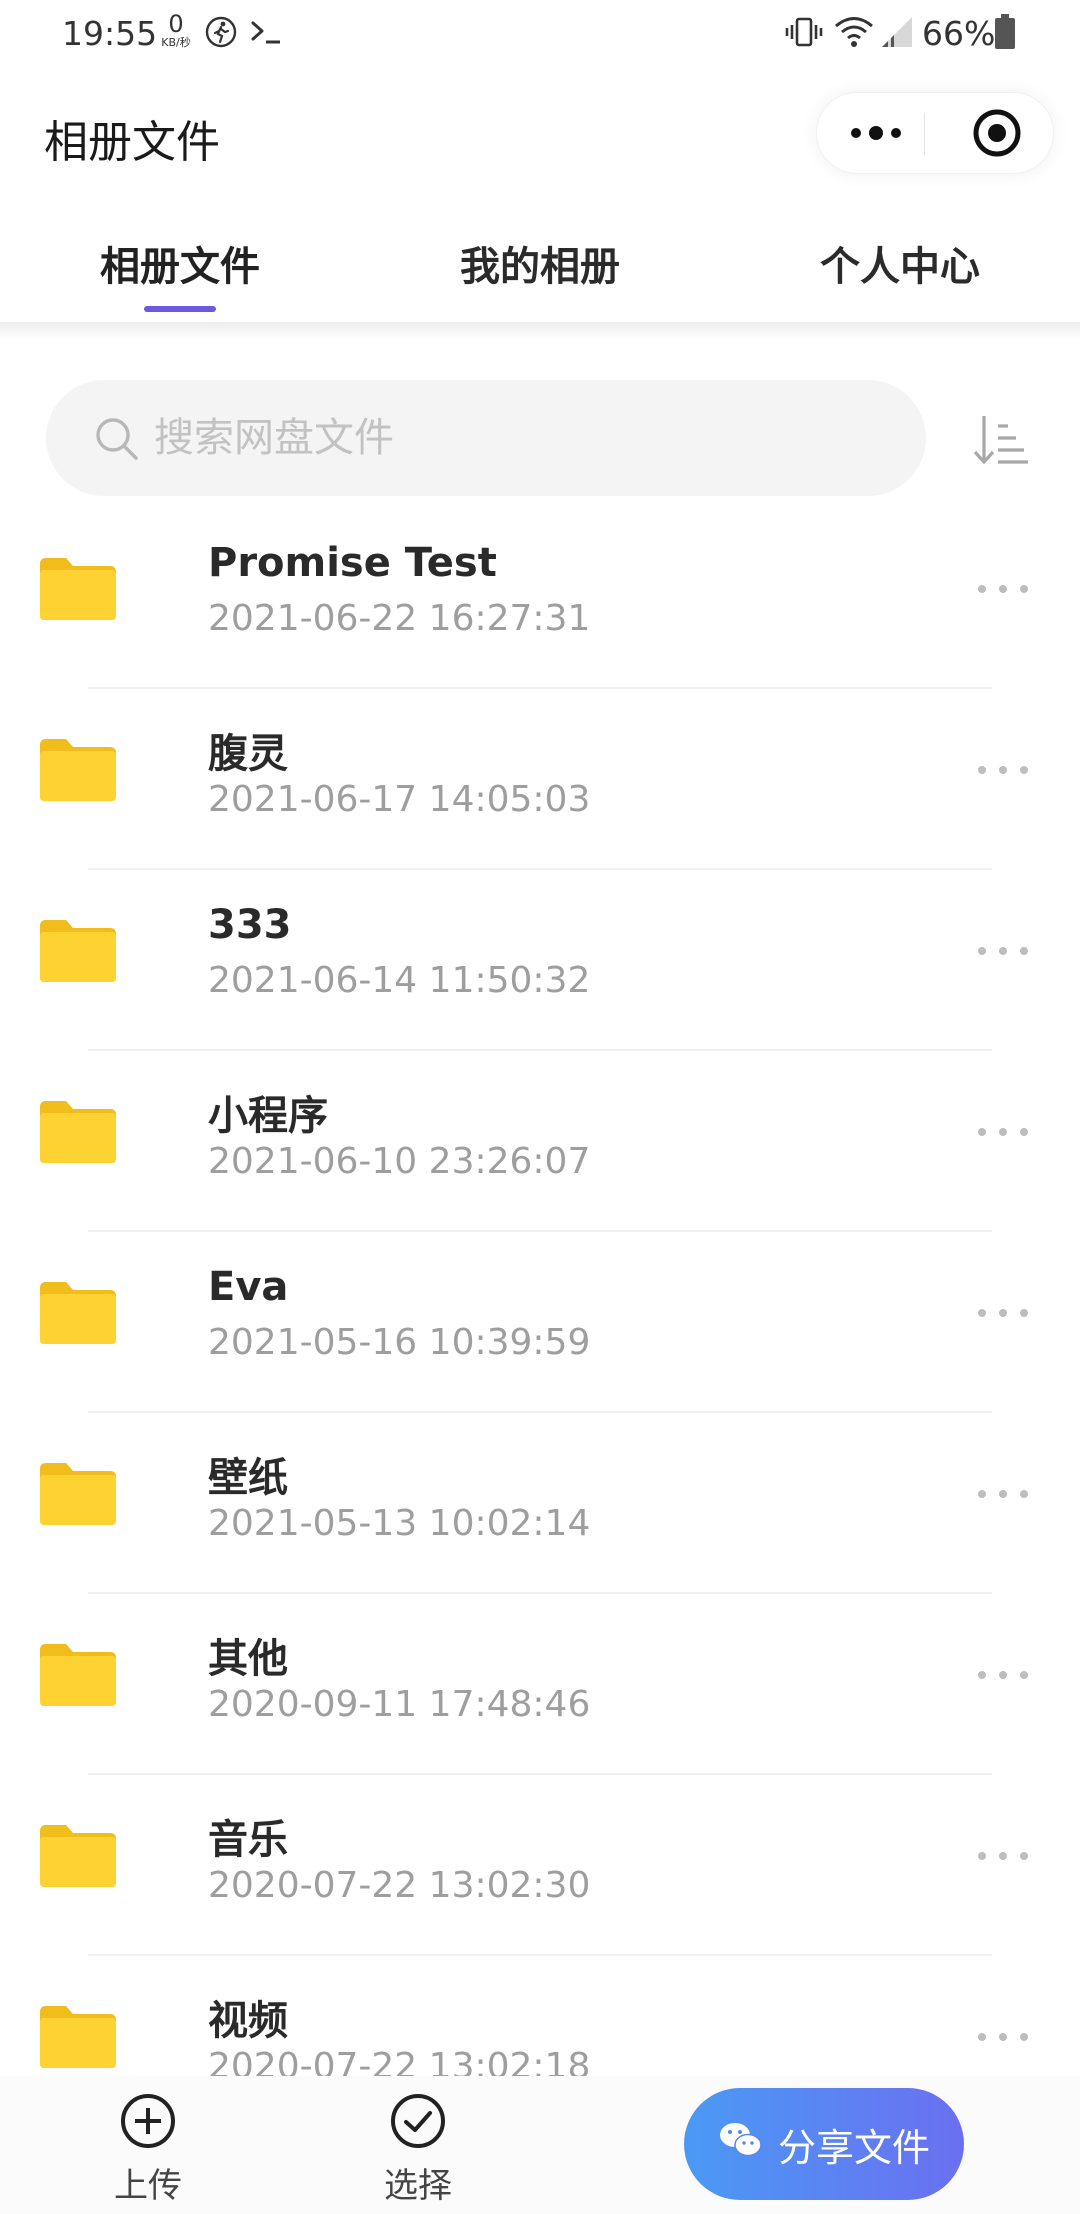 Image resolution: width=1080 pixels, height=2214 pixels. I want to click on network-speed-value: 0, so click(176, 24).